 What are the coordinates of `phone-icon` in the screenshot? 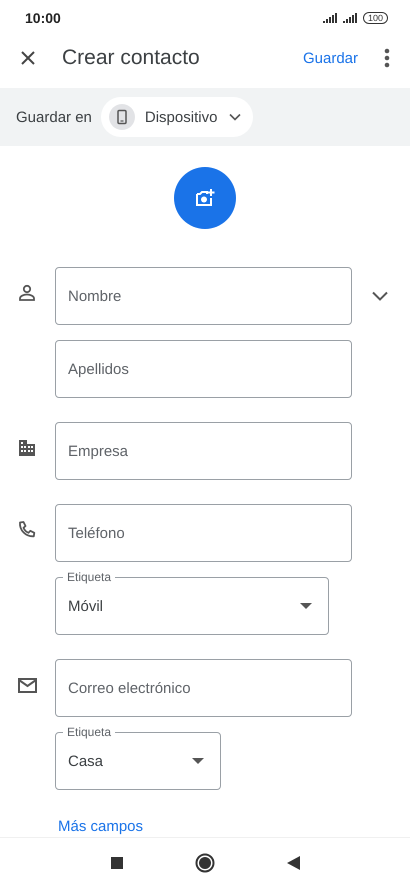 It's located at (26, 530).